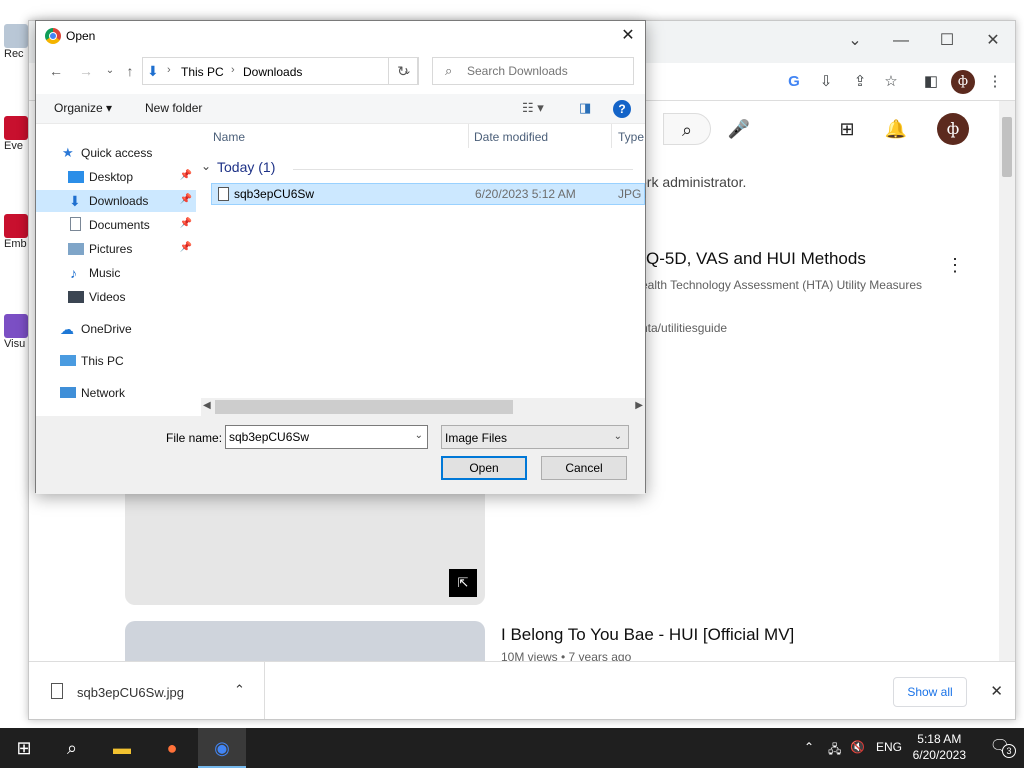 Image resolution: width=1024 pixels, height=768 pixels. What do you see at coordinates (423, 169) in the screenshot?
I see `group-header-today: ⌄ Today (1)` at bounding box center [423, 169].